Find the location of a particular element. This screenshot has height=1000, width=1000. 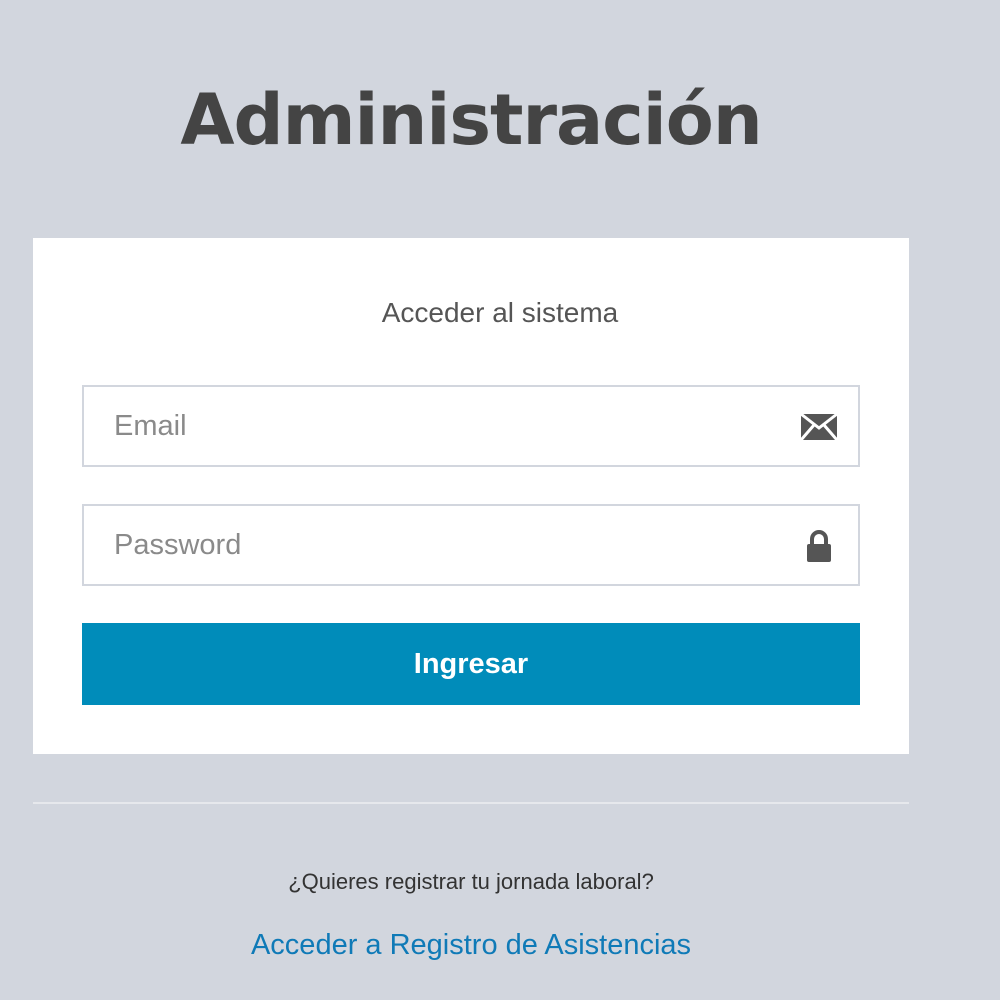

email-field-group is located at coordinates (471, 426).